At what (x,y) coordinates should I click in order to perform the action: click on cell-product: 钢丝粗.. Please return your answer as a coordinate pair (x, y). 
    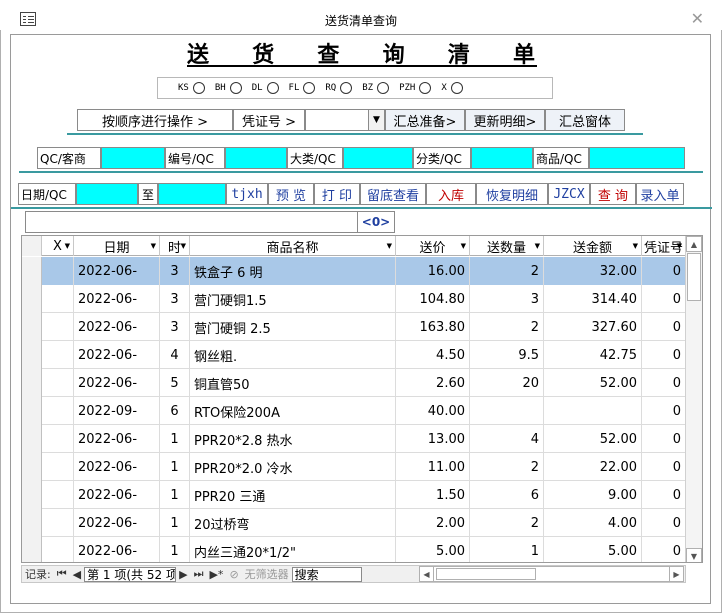
    Looking at the image, I should click on (293, 355).